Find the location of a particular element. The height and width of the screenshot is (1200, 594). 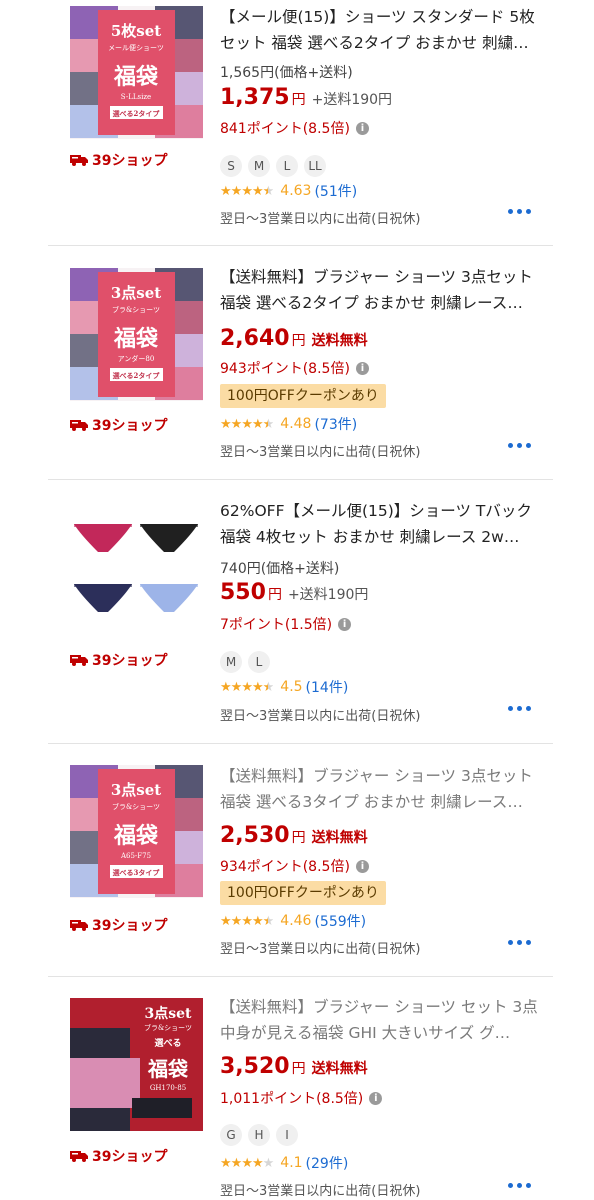

product-image: 3点set ブラ&ショーツ 福袋 A65-F75 選べる3タイプ is located at coordinates (136, 831).